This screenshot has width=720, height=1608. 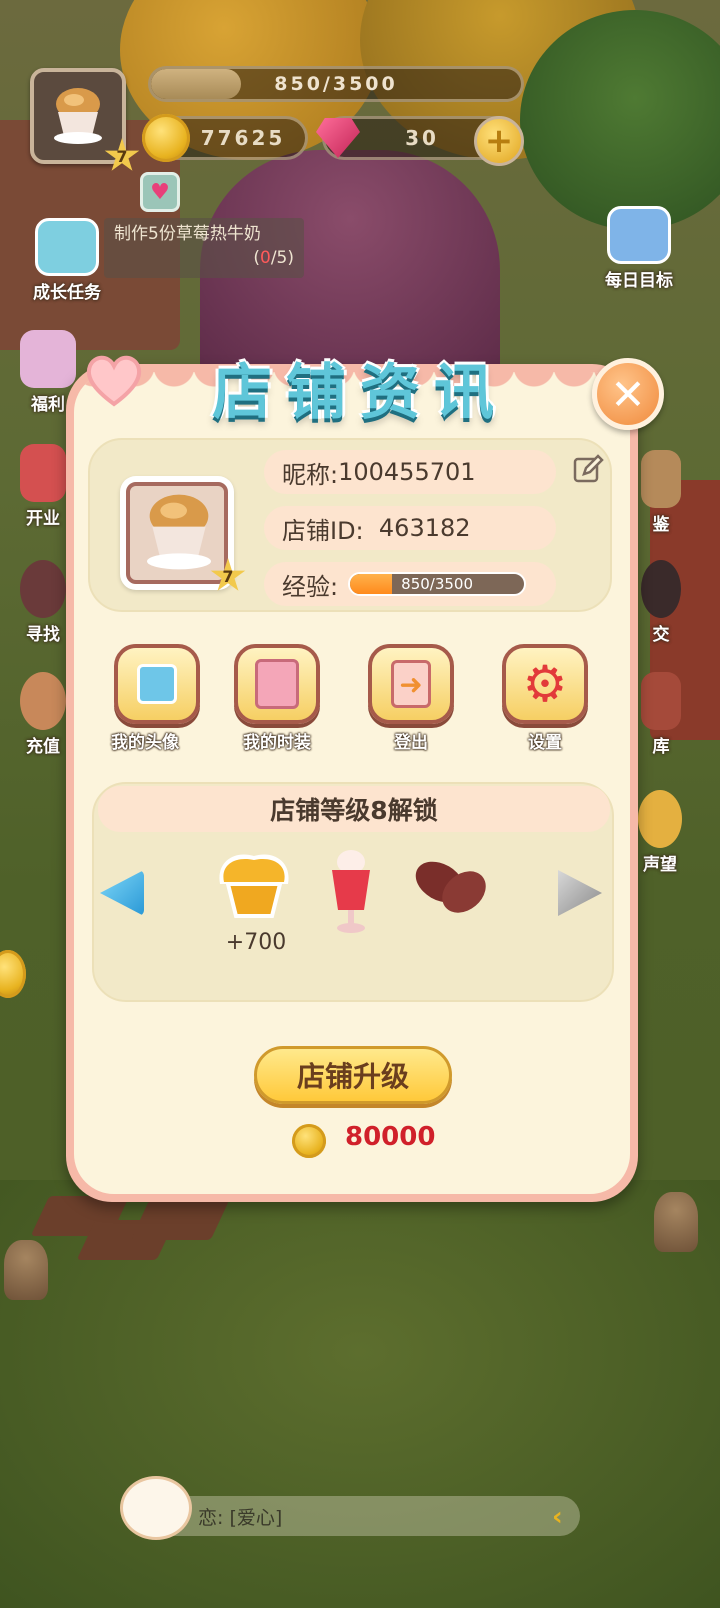 I want to click on growth-tasks-label: 成长任务, so click(x=67, y=293).